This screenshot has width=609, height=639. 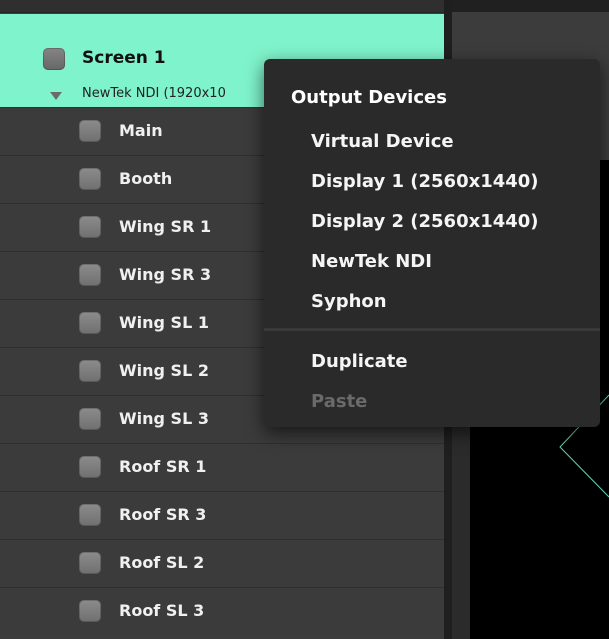 I want to click on layer-label: Wing SL 1, so click(x=164, y=322).